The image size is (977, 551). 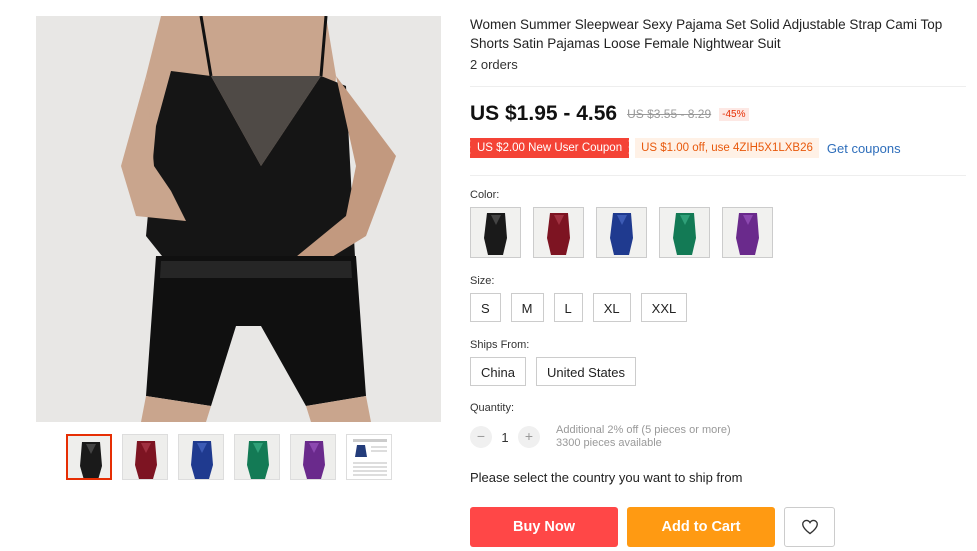 What do you see at coordinates (727, 148) in the screenshot?
I see `code-coupon: US $1.00 off, use 4ZIH5X1LXB26` at bounding box center [727, 148].